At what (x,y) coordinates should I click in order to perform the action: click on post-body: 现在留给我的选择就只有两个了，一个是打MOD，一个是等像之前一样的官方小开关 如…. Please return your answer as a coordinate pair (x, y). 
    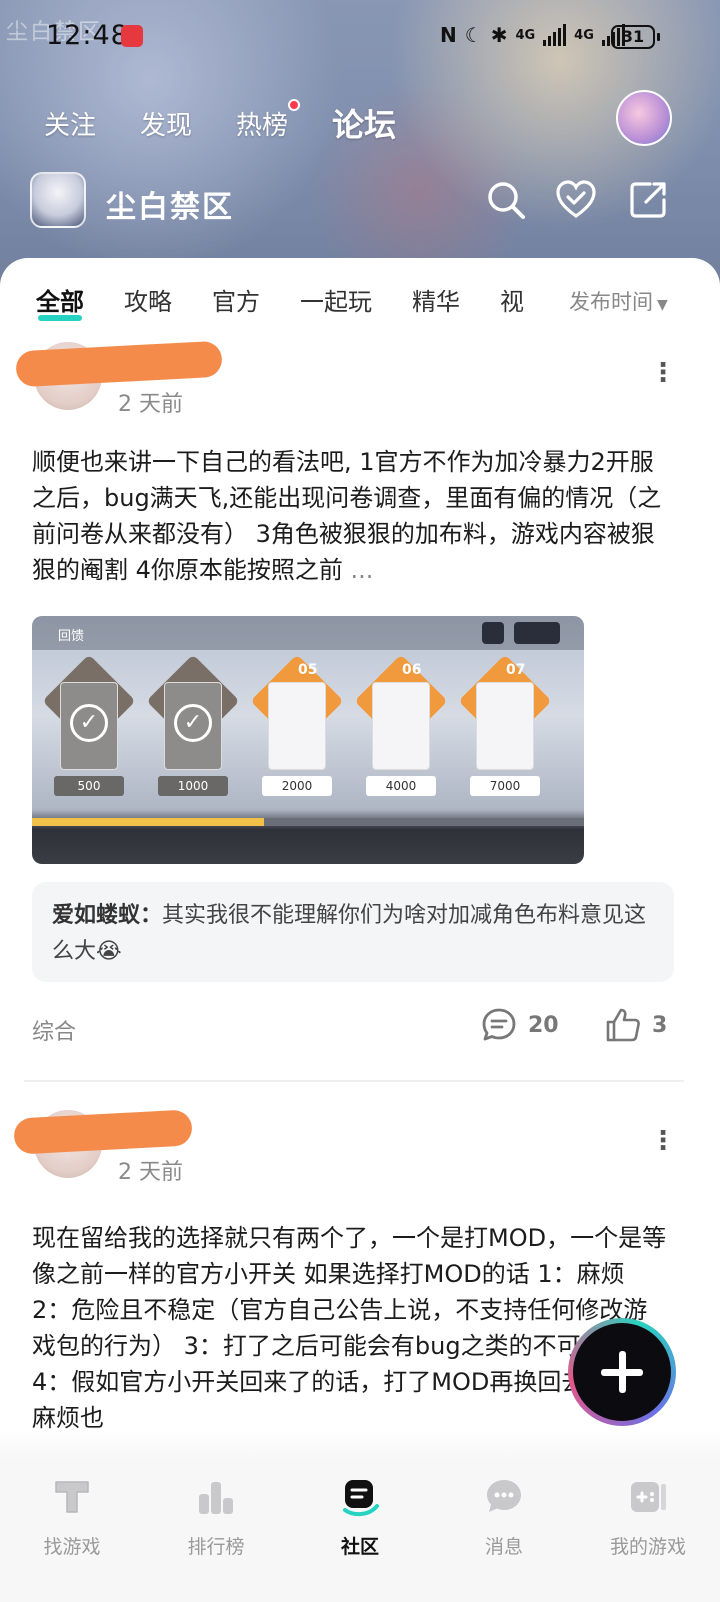
    Looking at the image, I should click on (350, 1328).